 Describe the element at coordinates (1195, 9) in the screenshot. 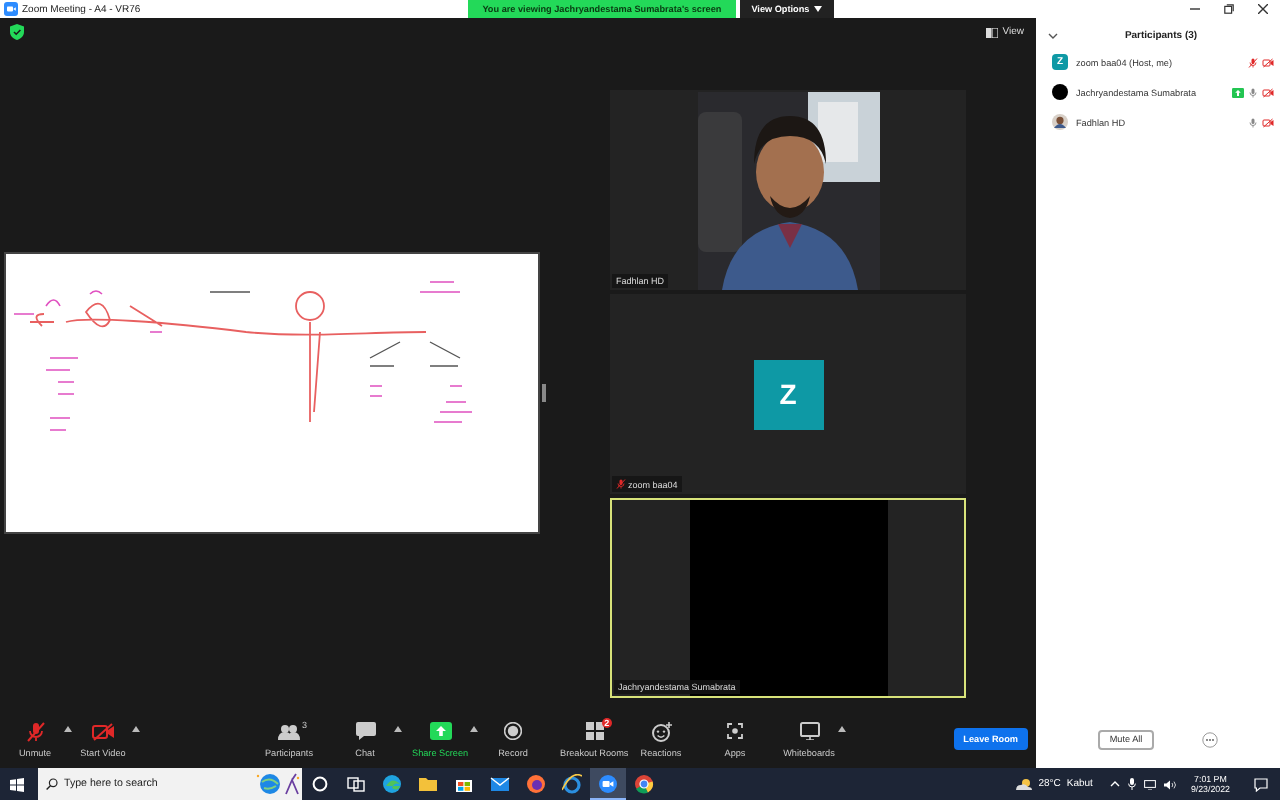

I see `minimize-icon` at that location.